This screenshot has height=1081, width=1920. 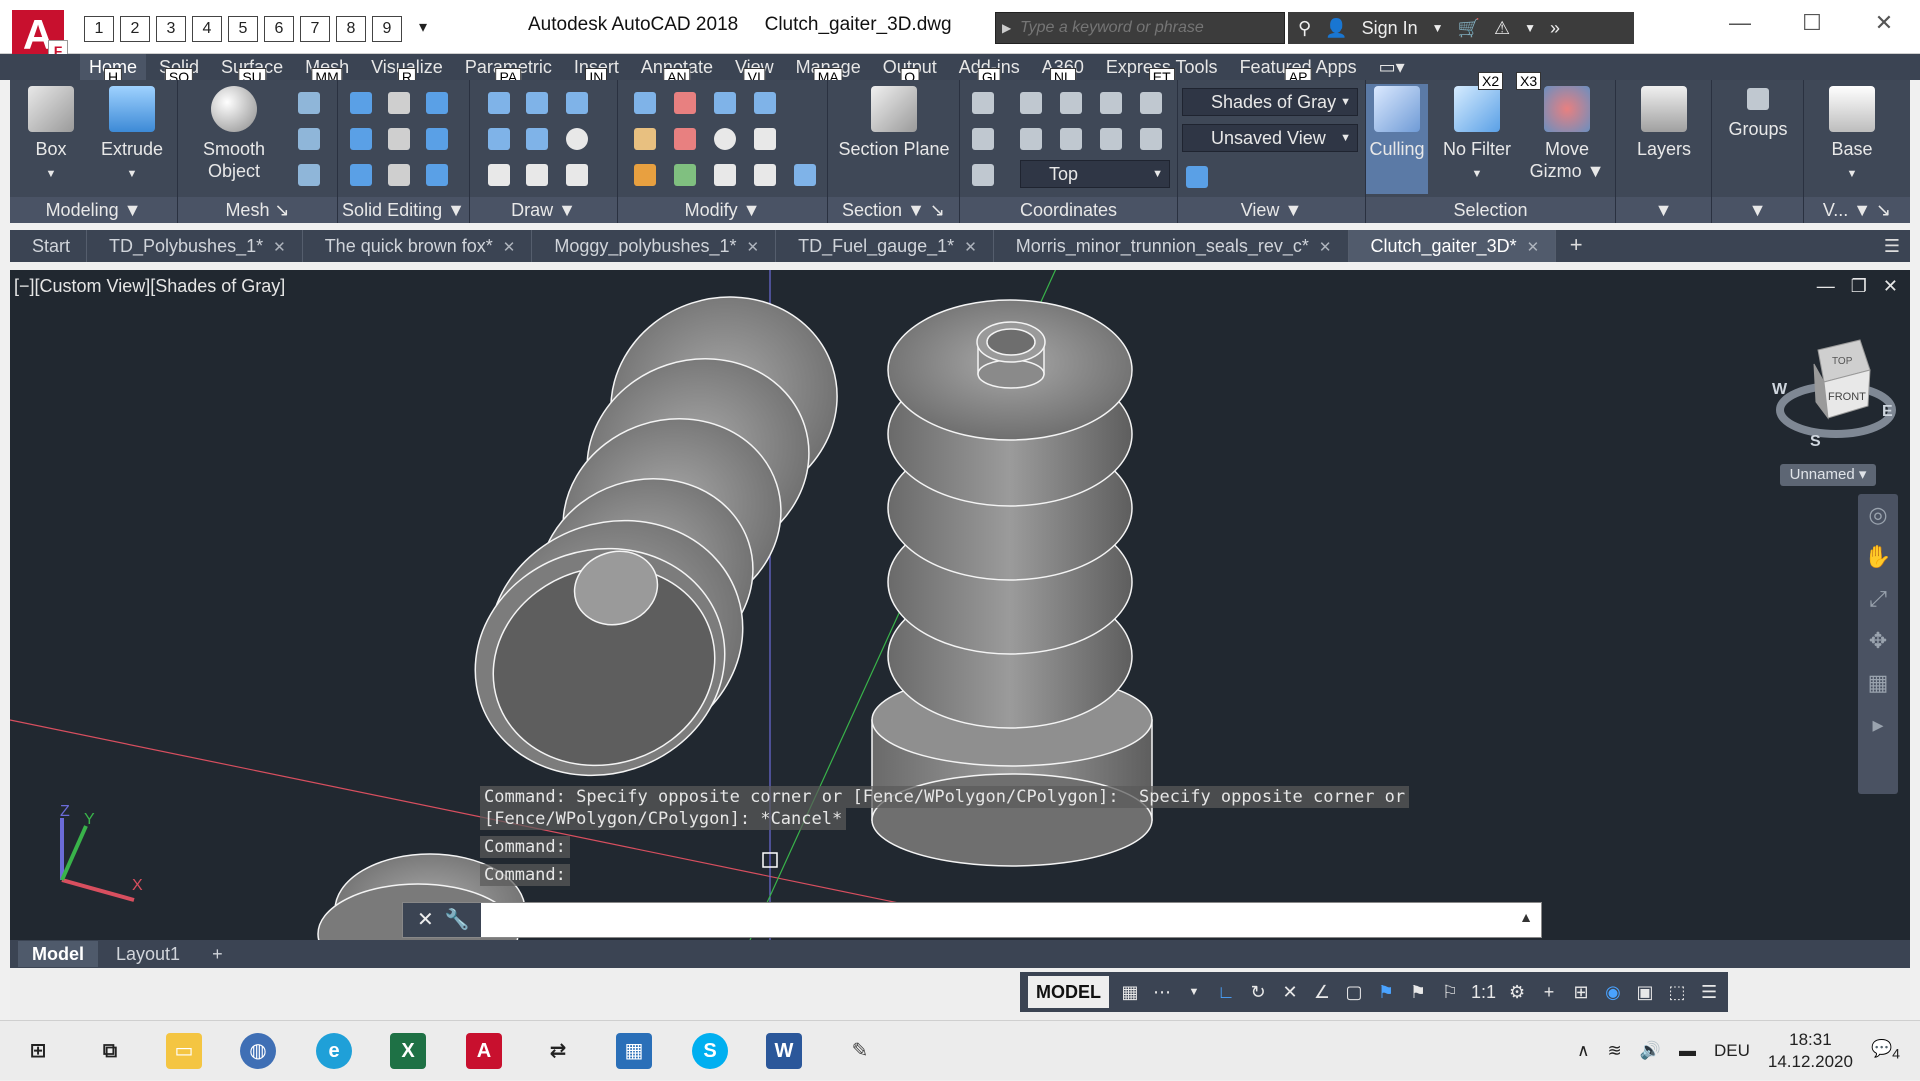 I want to click on ortho-icon: ∟, so click(x=1226, y=992).